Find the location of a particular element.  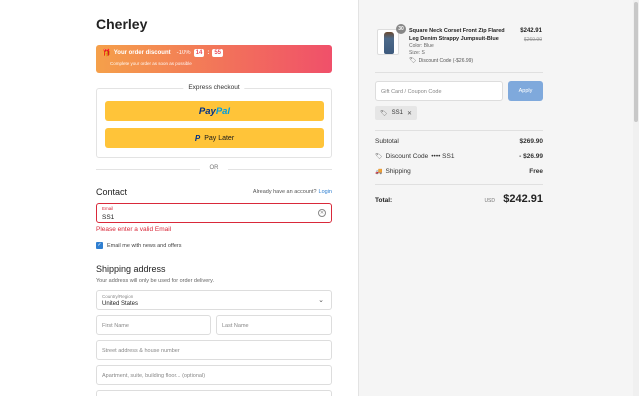

shipping-address-heading: Shipping address is located at coordinates (131, 269).